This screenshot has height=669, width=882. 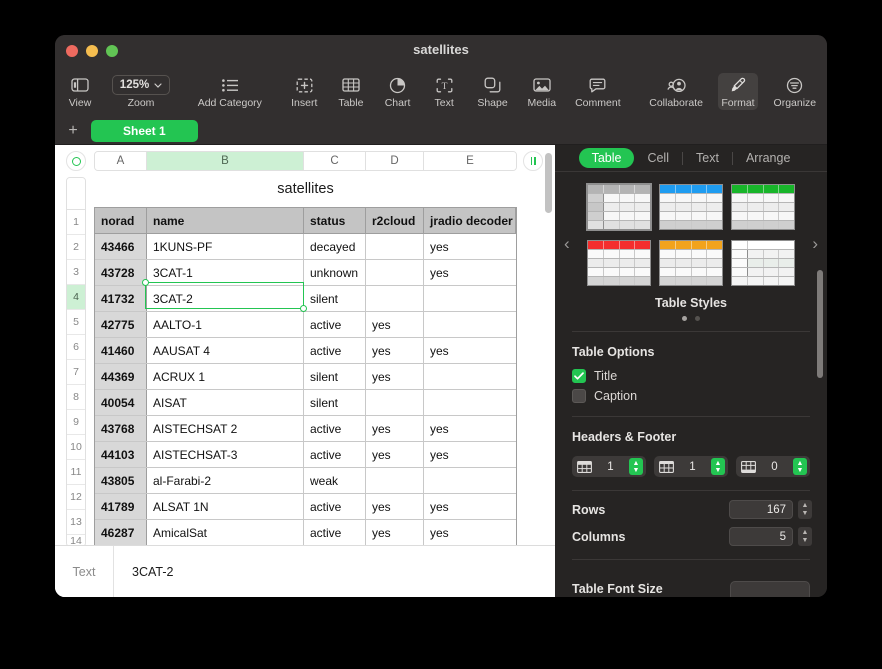 I want to click on cell-status: decayed, so click(x=335, y=246).